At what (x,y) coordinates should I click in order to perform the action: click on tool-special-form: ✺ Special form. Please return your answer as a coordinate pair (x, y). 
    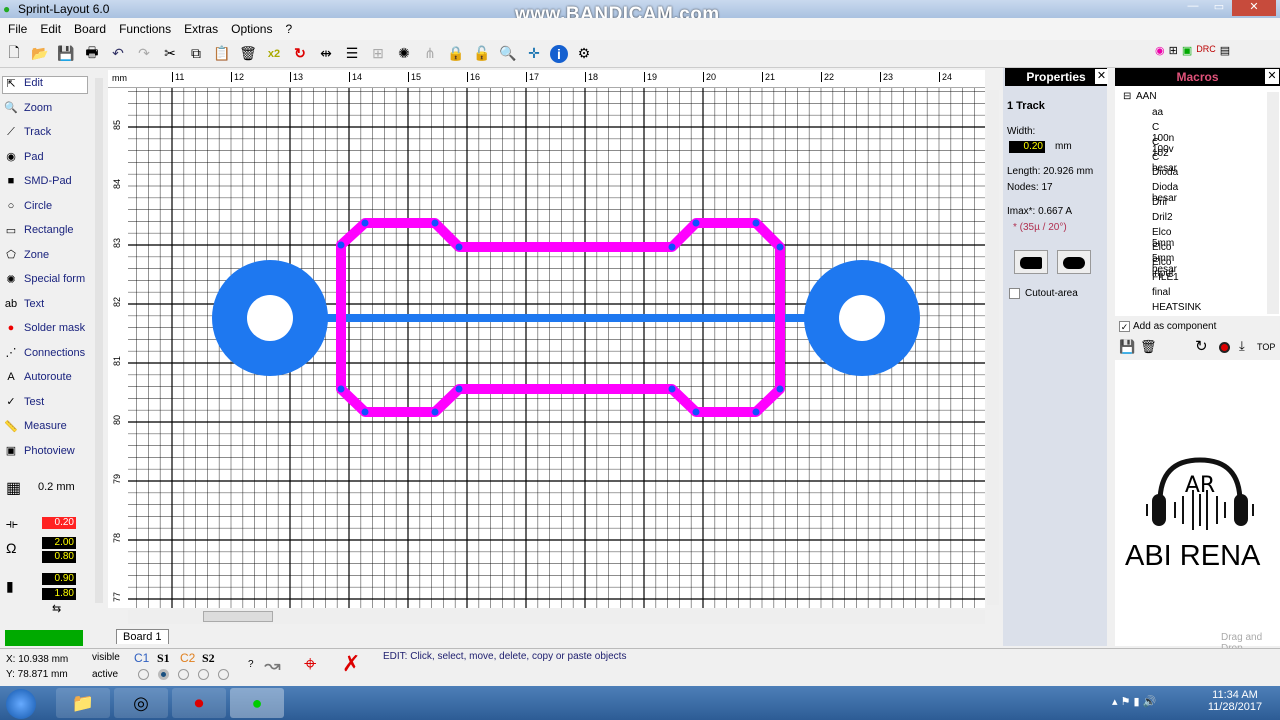
    Looking at the image, I should click on (47, 279).